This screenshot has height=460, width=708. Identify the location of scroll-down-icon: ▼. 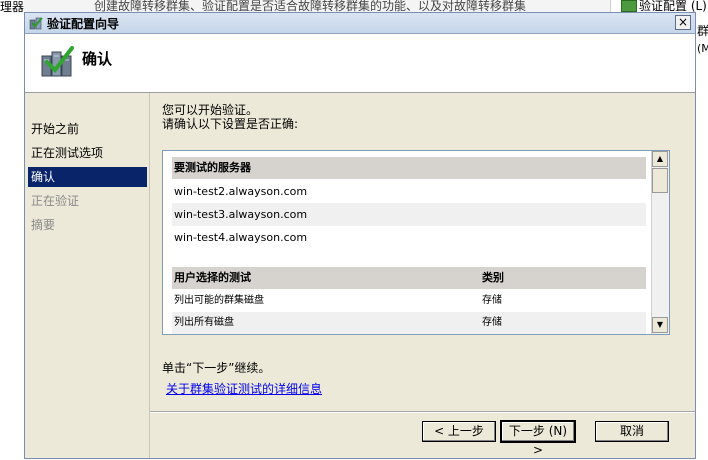
(660, 325).